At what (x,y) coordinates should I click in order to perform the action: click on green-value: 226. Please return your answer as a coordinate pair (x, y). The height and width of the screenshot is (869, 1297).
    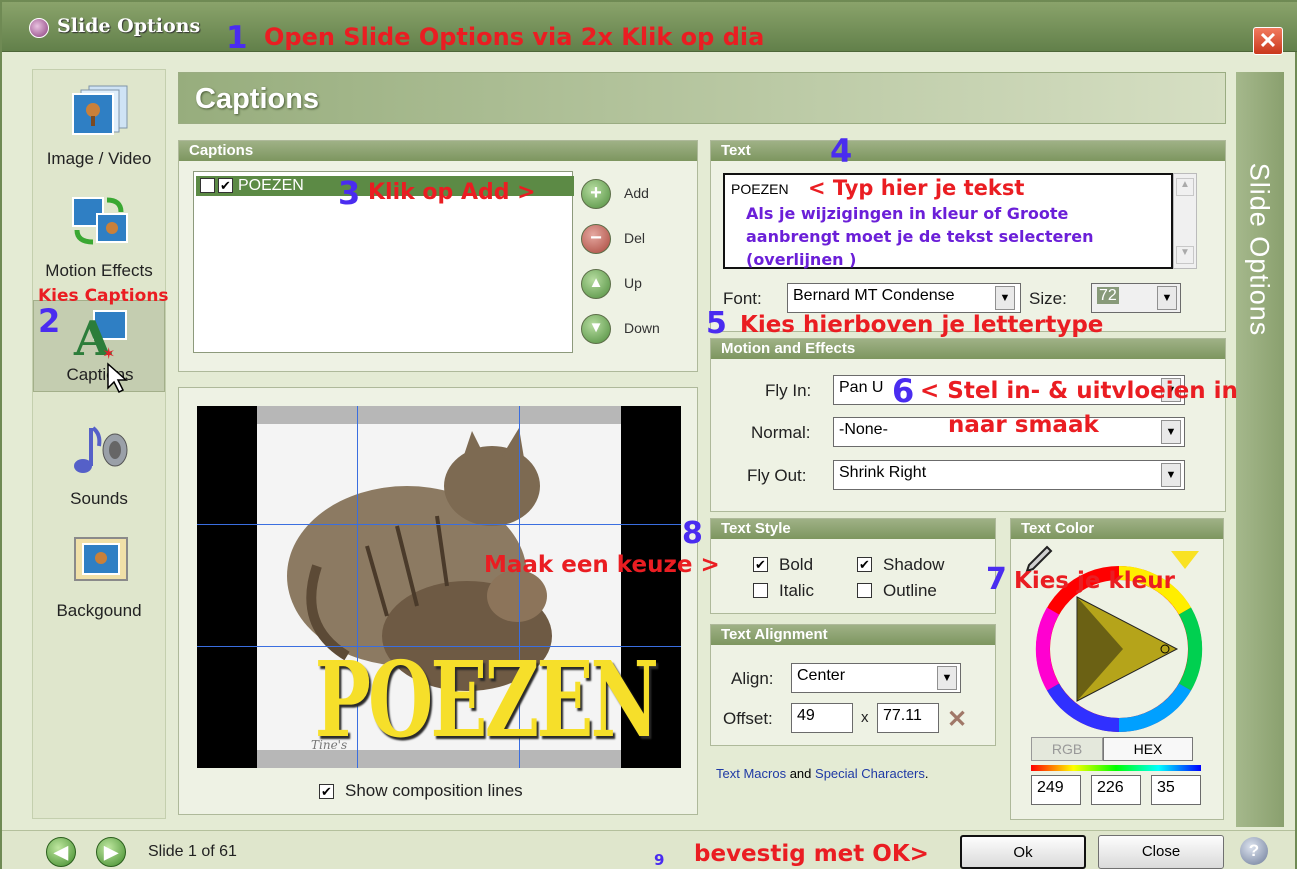
    Looking at the image, I should click on (1110, 787).